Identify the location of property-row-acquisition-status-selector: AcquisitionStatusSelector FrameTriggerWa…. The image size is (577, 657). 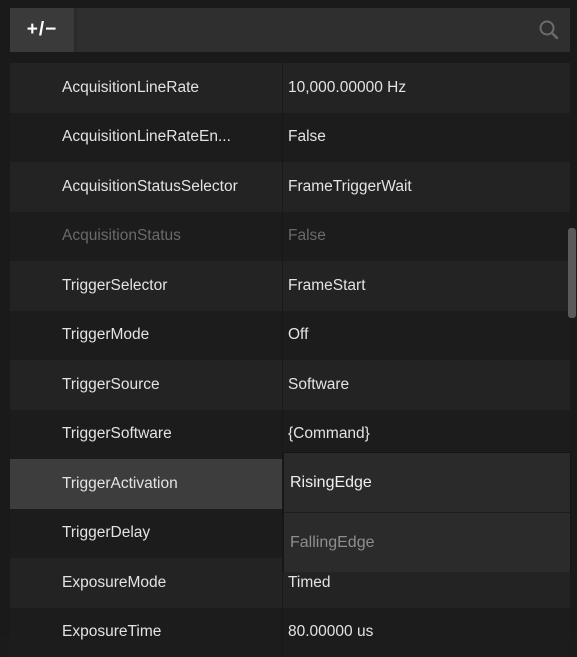
(290, 187).